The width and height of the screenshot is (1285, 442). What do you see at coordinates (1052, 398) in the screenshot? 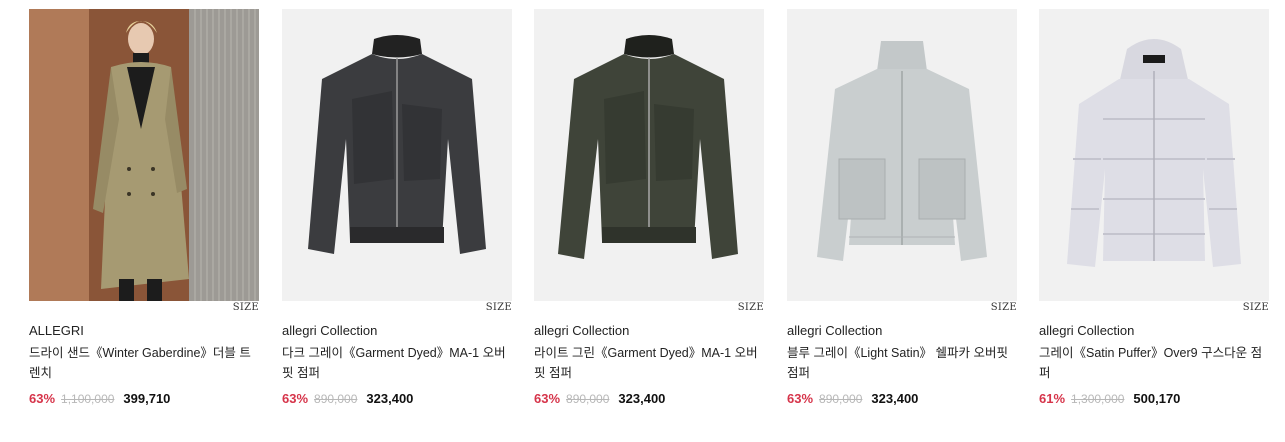
I see `discount-rate: 61%` at bounding box center [1052, 398].